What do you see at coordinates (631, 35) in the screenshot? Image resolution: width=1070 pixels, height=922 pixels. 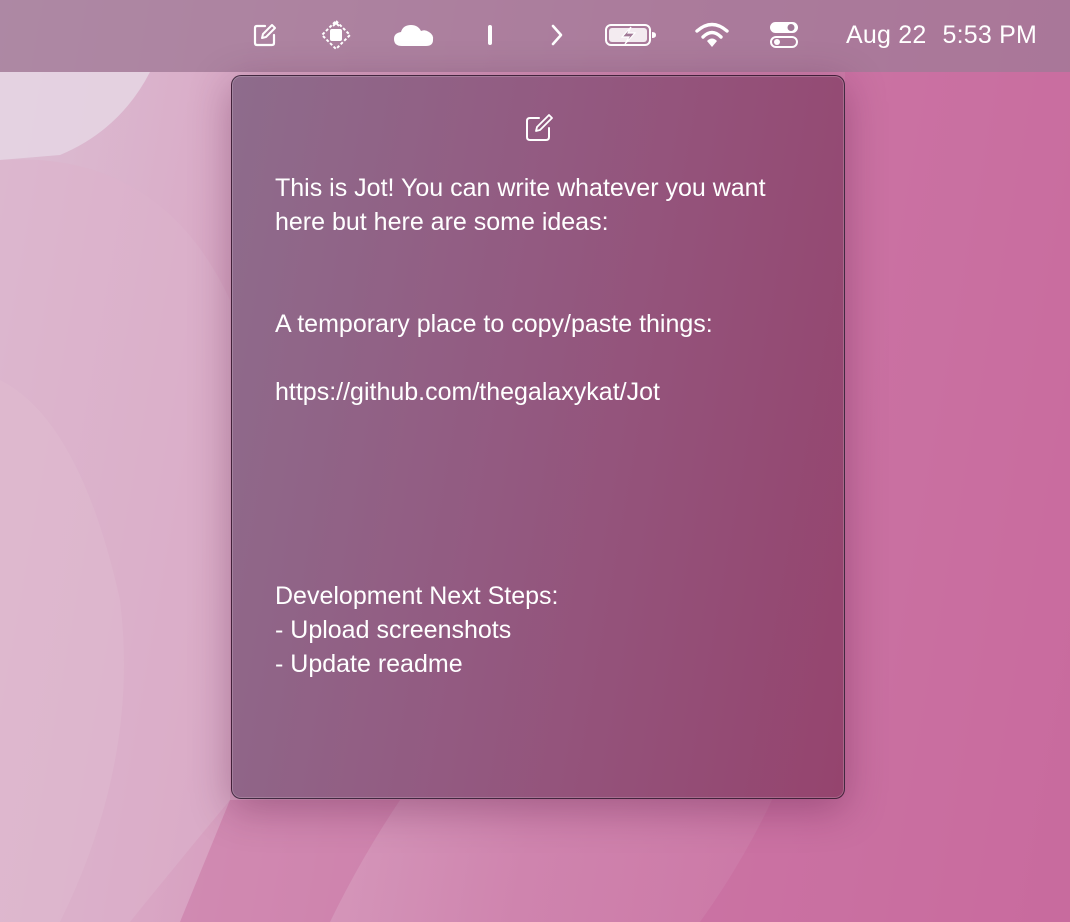 I see `battery-charging-icon` at bounding box center [631, 35].